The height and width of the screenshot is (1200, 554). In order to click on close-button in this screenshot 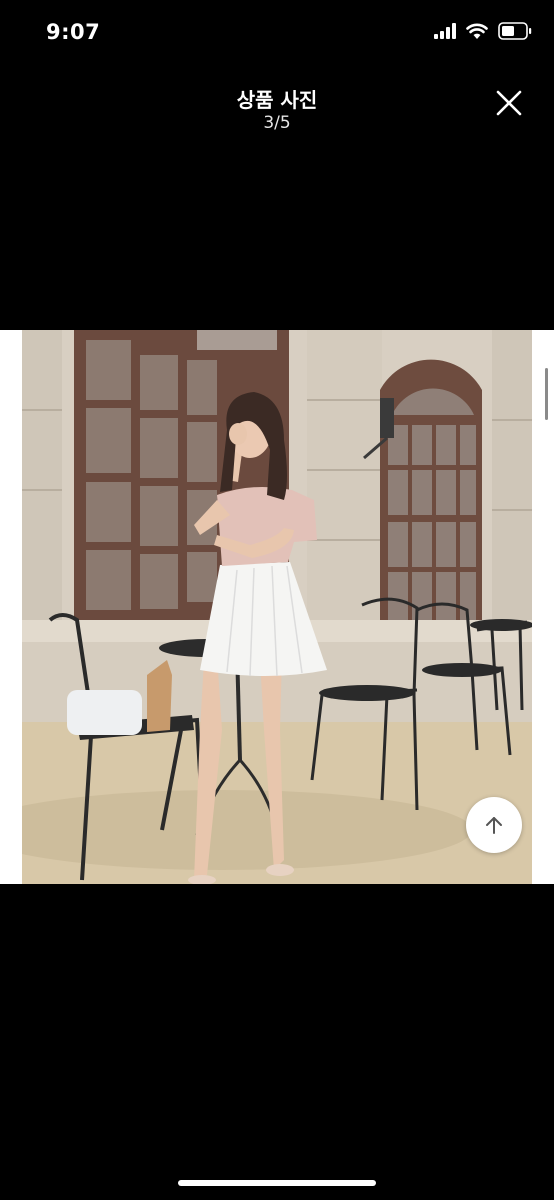, I will do `click(509, 103)`.